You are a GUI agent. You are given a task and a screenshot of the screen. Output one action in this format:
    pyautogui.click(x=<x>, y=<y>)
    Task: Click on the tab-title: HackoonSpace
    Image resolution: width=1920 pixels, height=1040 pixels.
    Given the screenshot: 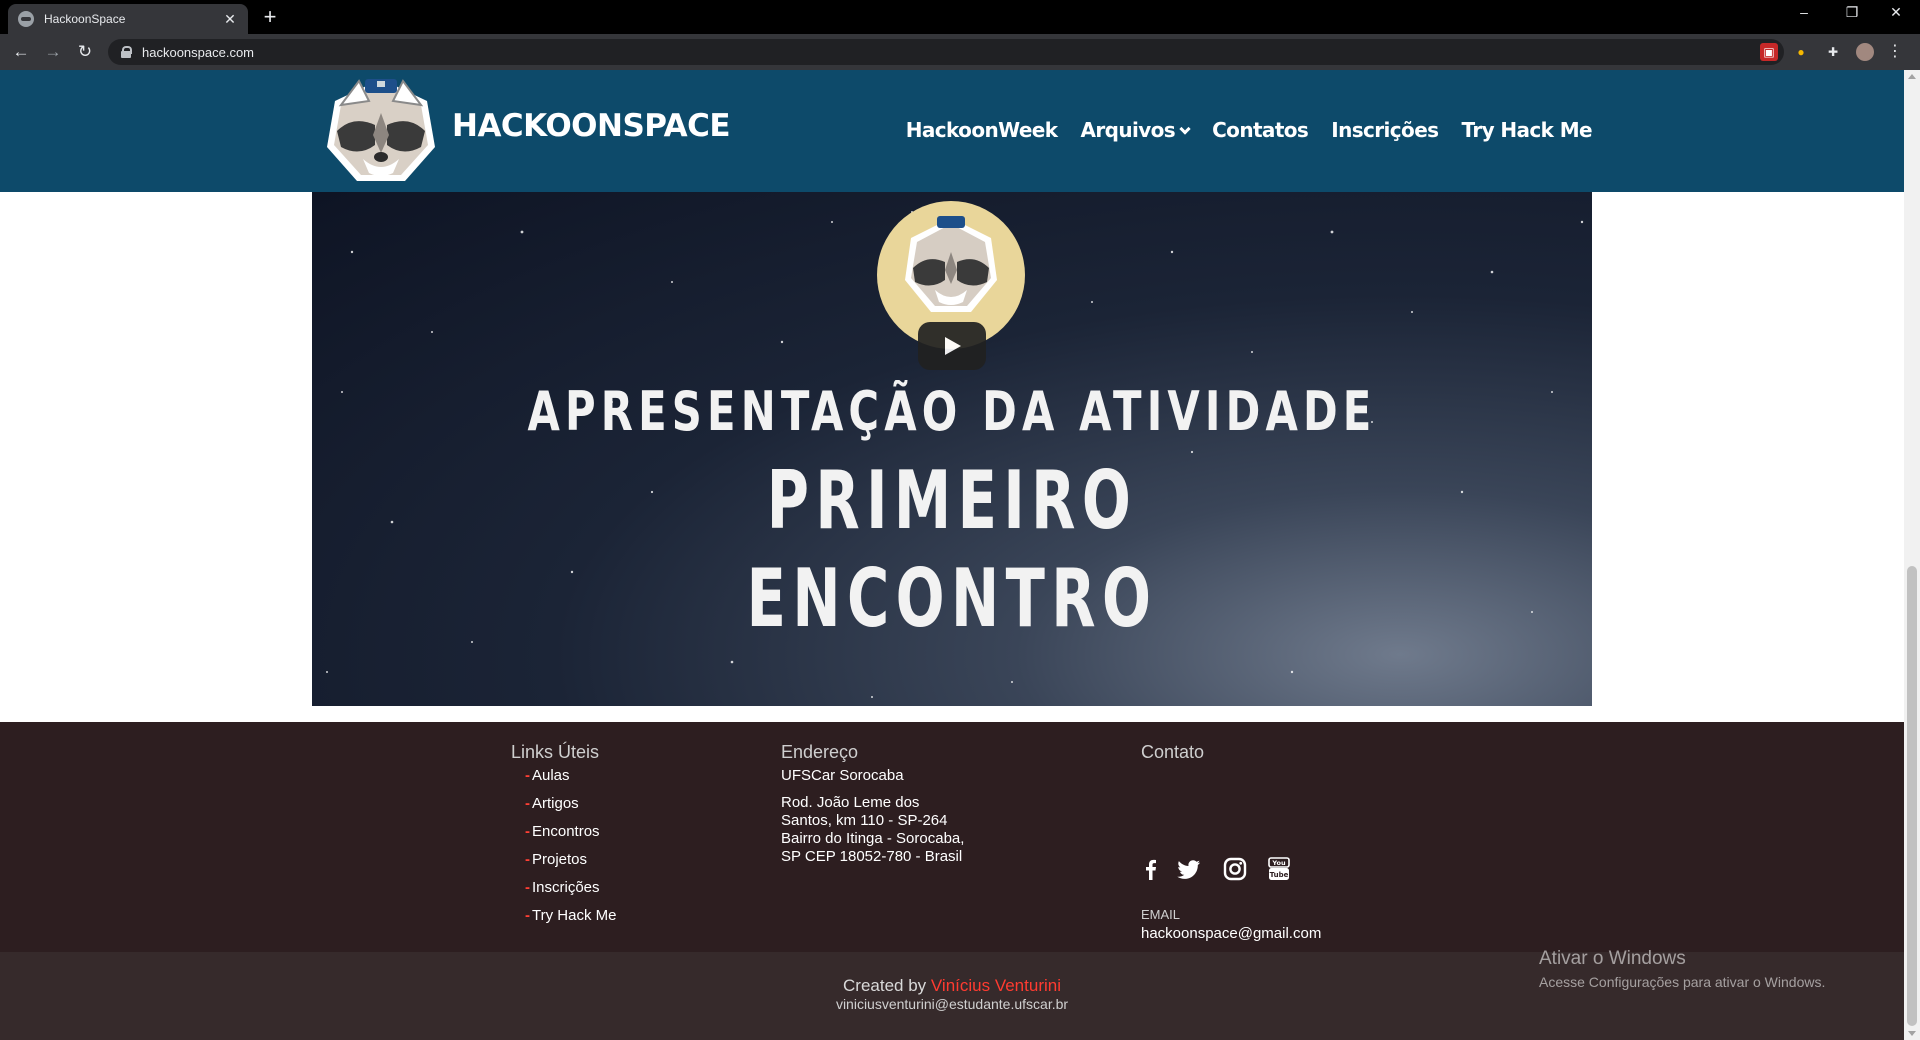 What is the action you would take?
    pyautogui.click(x=85, y=19)
    